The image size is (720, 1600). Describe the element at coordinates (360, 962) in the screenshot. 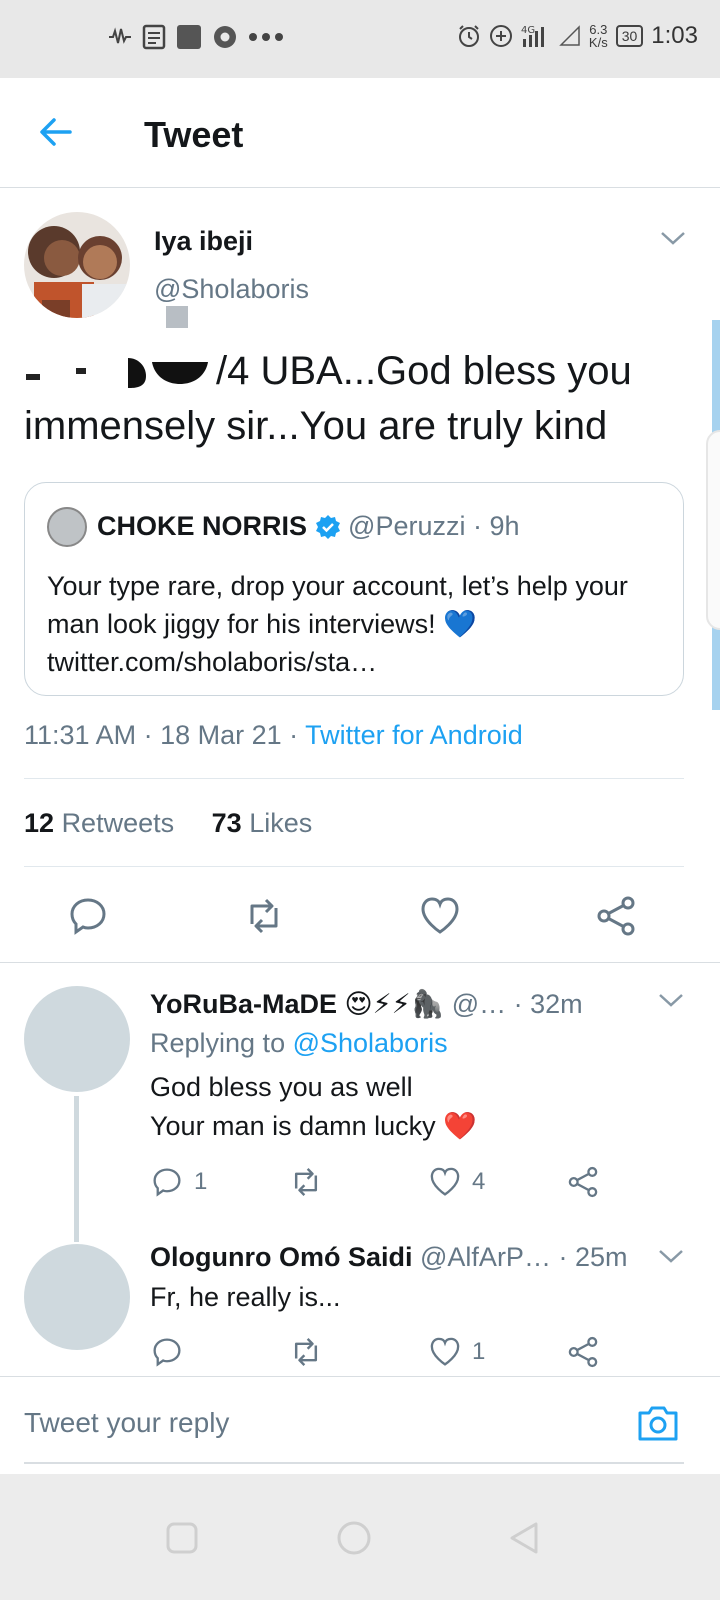

I see `section-divider` at that location.